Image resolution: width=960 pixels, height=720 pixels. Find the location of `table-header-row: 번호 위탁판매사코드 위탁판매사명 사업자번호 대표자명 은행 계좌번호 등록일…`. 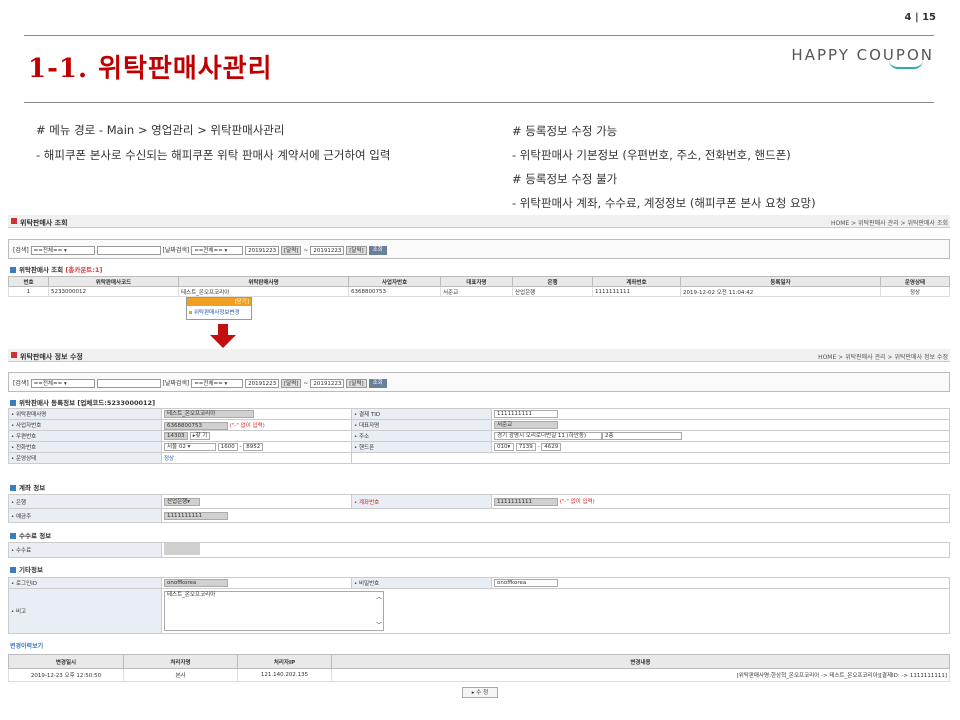

table-header-row: 번호 위탁판매사코드 위탁판매사명 사업자번호 대표자명 은행 계좌번호 등록일… is located at coordinates (479, 281).